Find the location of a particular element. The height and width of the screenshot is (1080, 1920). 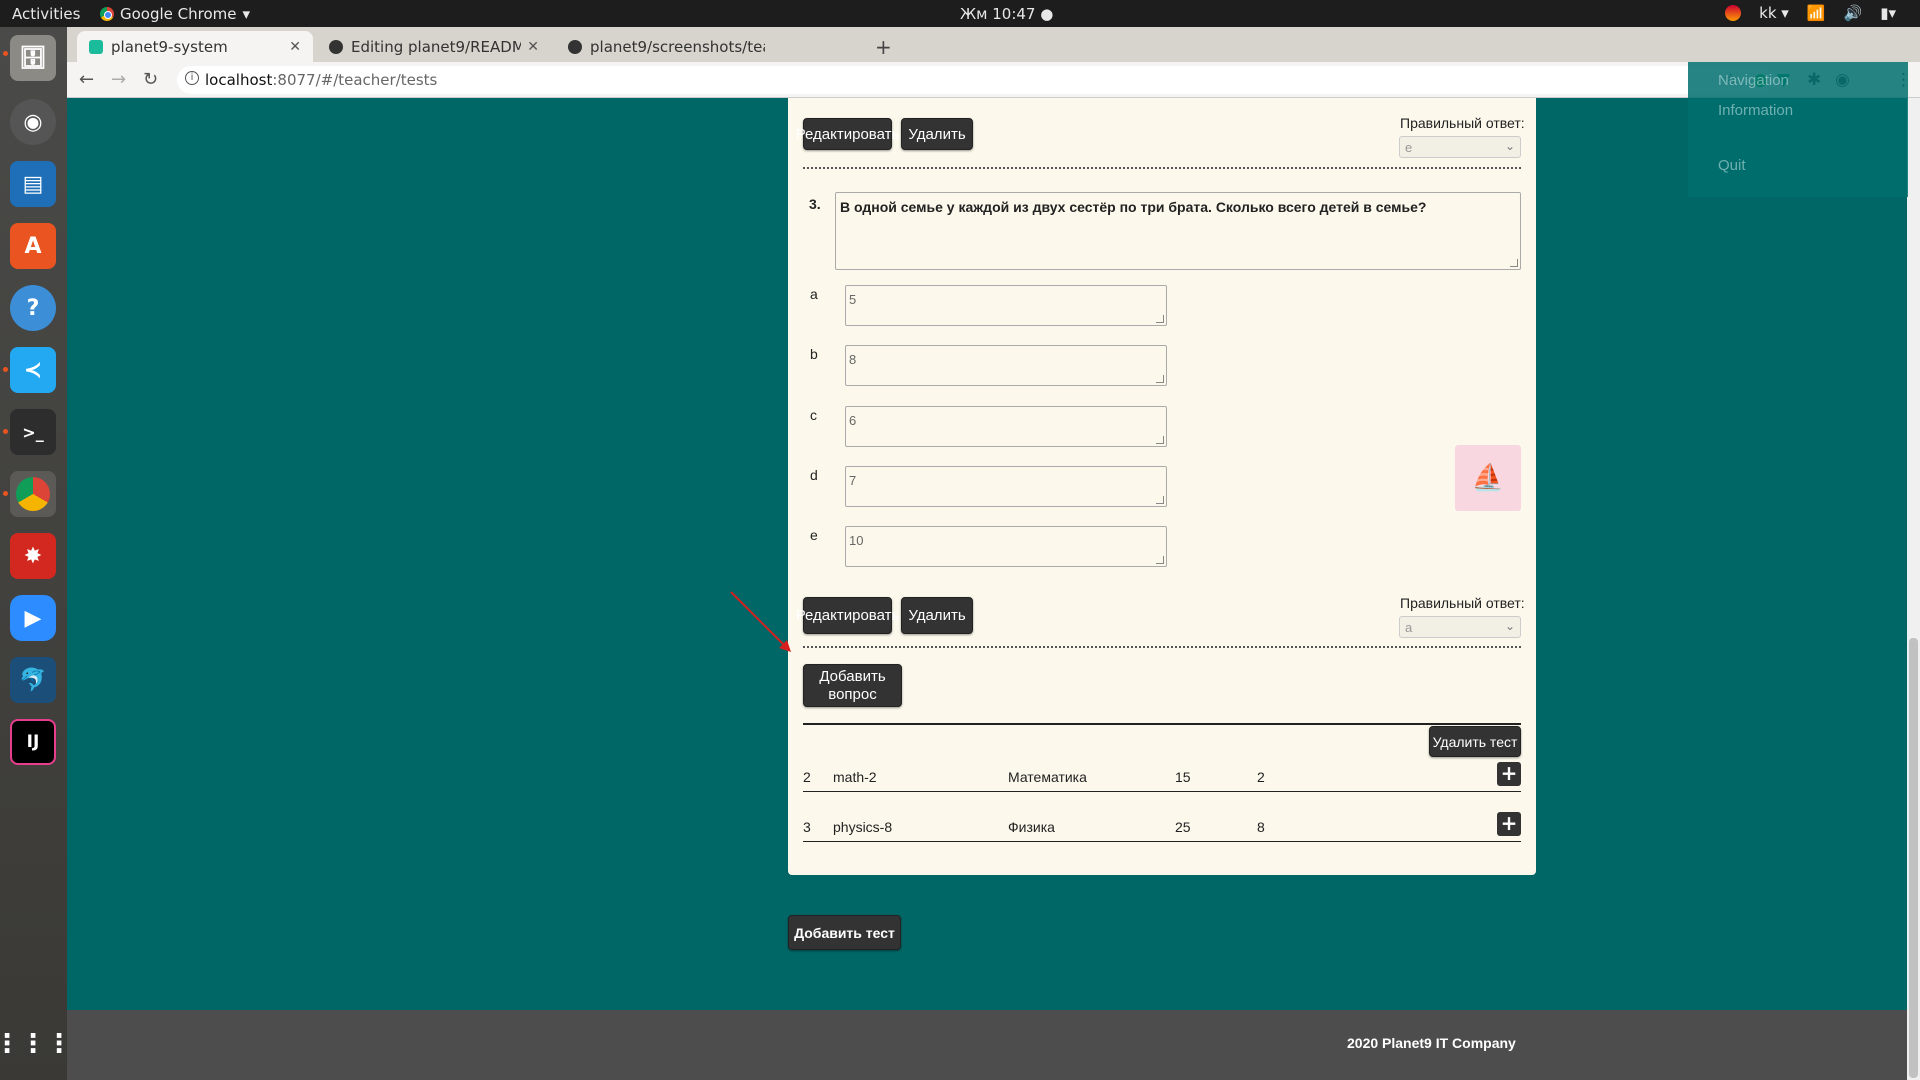

test-question-count: 15 is located at coordinates (1183, 777).